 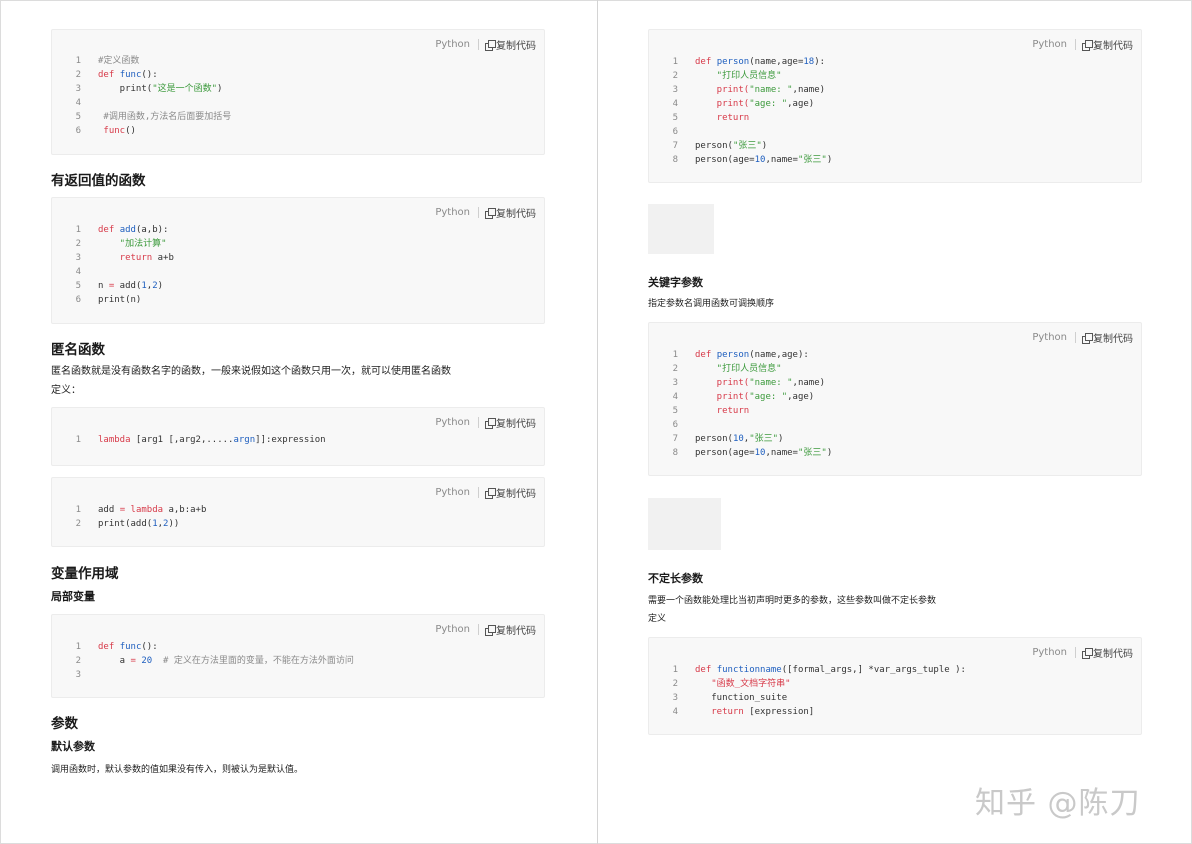 What do you see at coordinates (114, 661) in the screenshot?
I see `code-text: a` at bounding box center [114, 661].